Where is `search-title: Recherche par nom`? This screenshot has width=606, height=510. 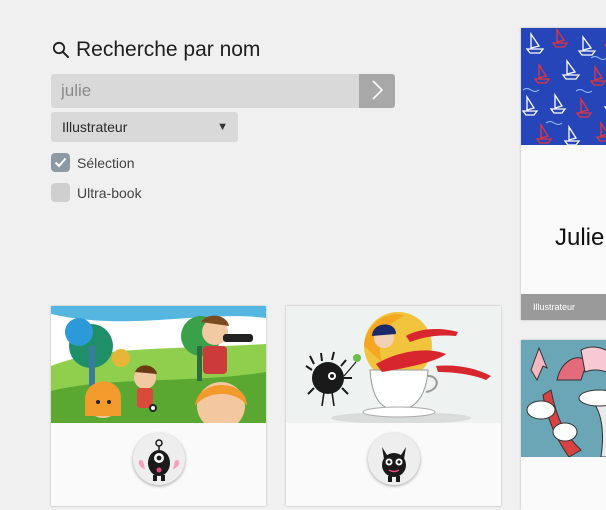 search-title: Recherche par nom is located at coordinates (168, 49).